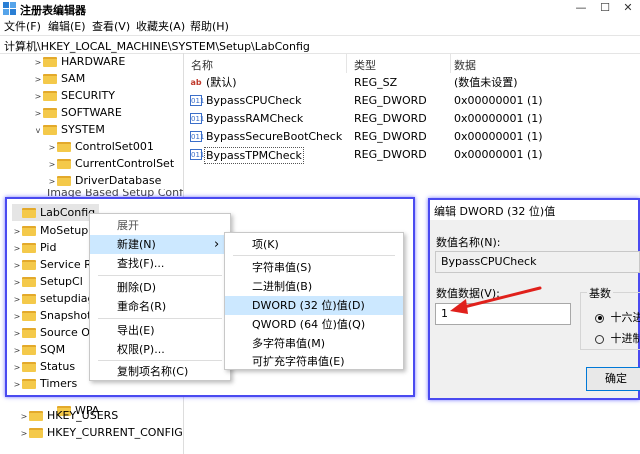 This screenshot has height=454, width=640. What do you see at coordinates (67, 26) in the screenshot?
I see `menu-edit: 编辑(E)` at bounding box center [67, 26].